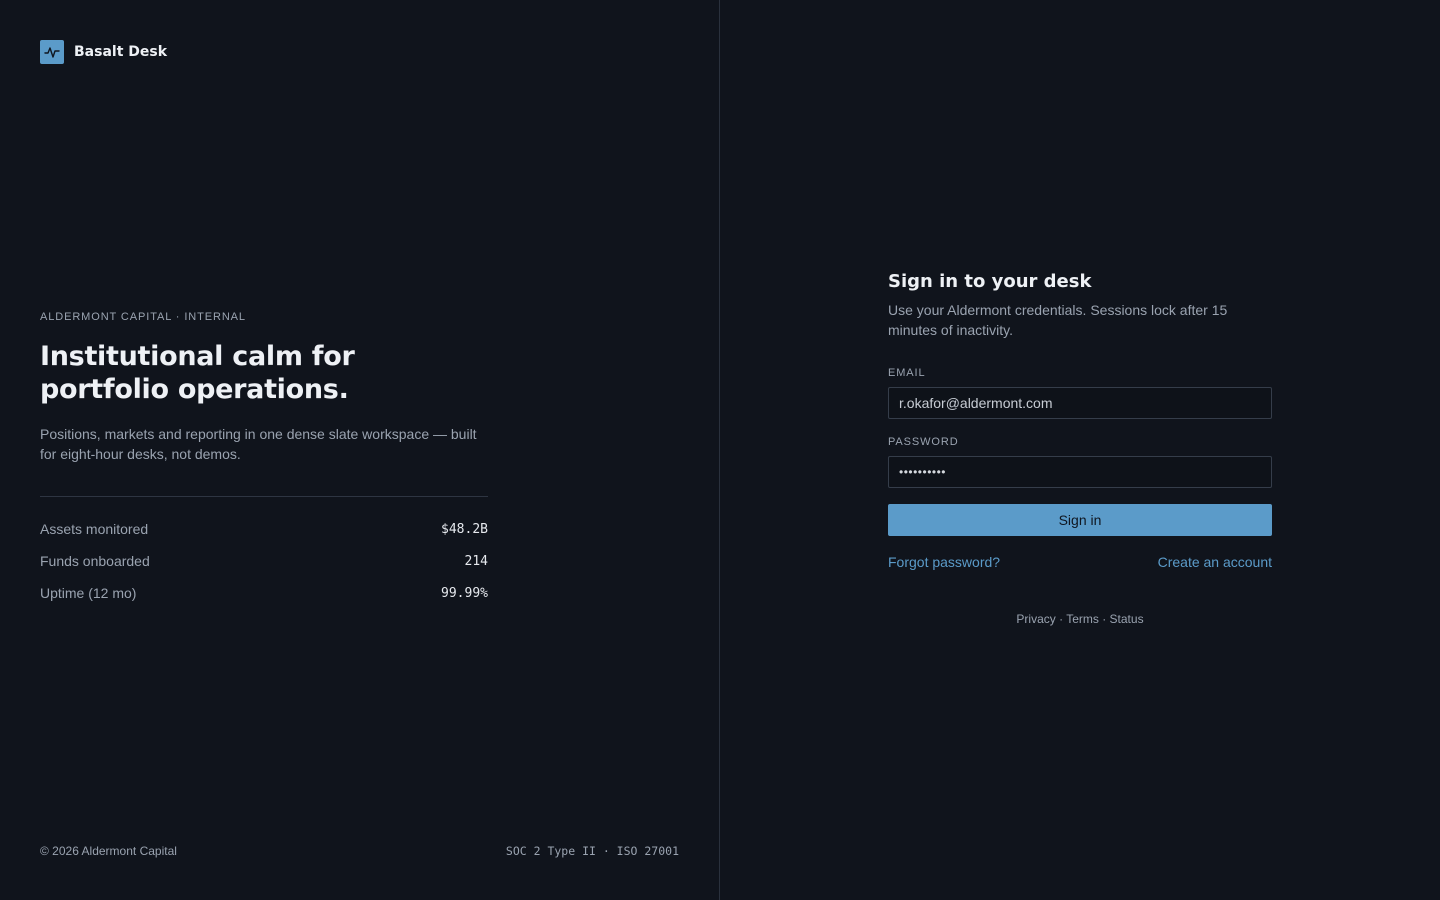  Describe the element at coordinates (121, 52) in the screenshot. I see `brand-name: Basalt Desk` at that location.